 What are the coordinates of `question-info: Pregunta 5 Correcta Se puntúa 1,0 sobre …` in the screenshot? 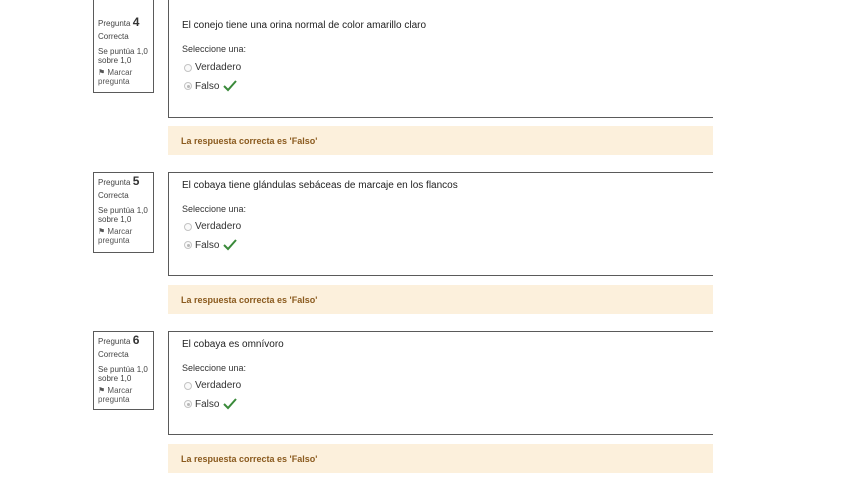 It's located at (123, 212).